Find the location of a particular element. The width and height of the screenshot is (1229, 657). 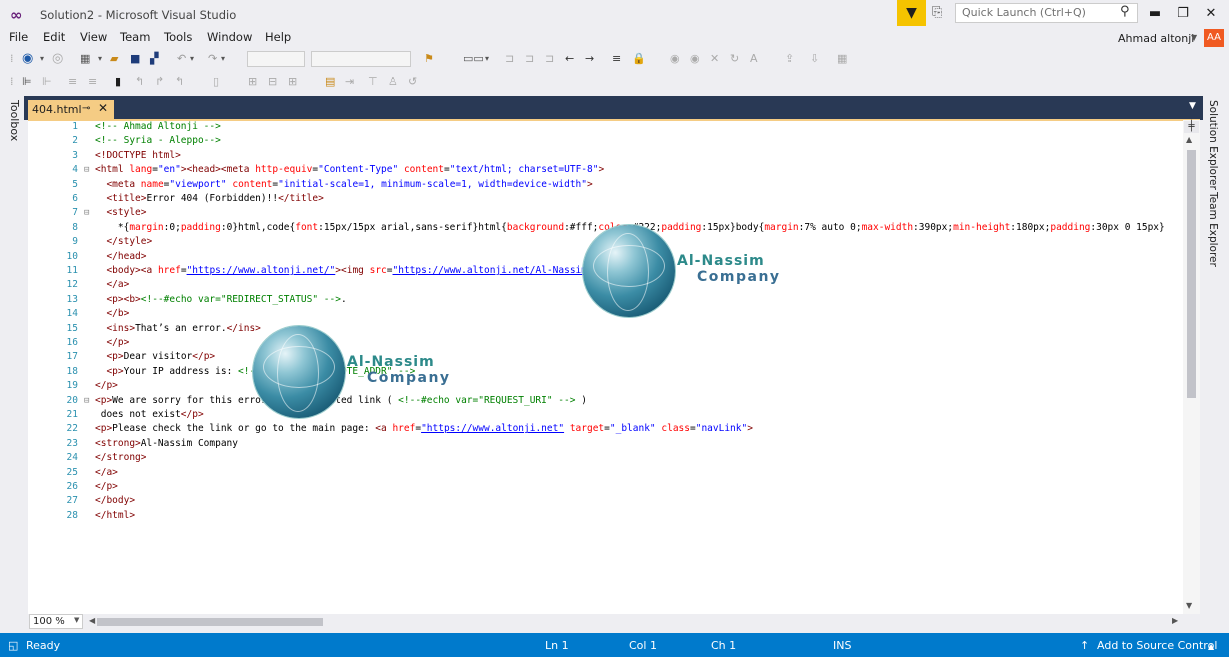

upload-arrow-icon: ↑ is located at coordinates (1084, 645).